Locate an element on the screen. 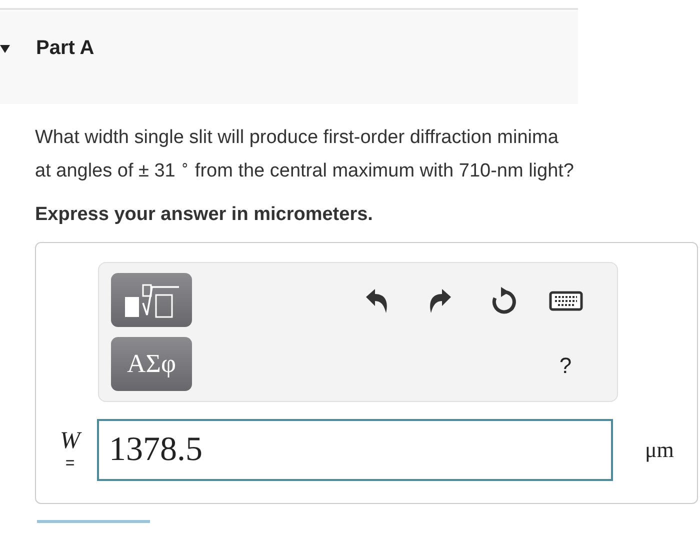 This screenshot has height=545, width=700. undo-icon is located at coordinates (377, 300).